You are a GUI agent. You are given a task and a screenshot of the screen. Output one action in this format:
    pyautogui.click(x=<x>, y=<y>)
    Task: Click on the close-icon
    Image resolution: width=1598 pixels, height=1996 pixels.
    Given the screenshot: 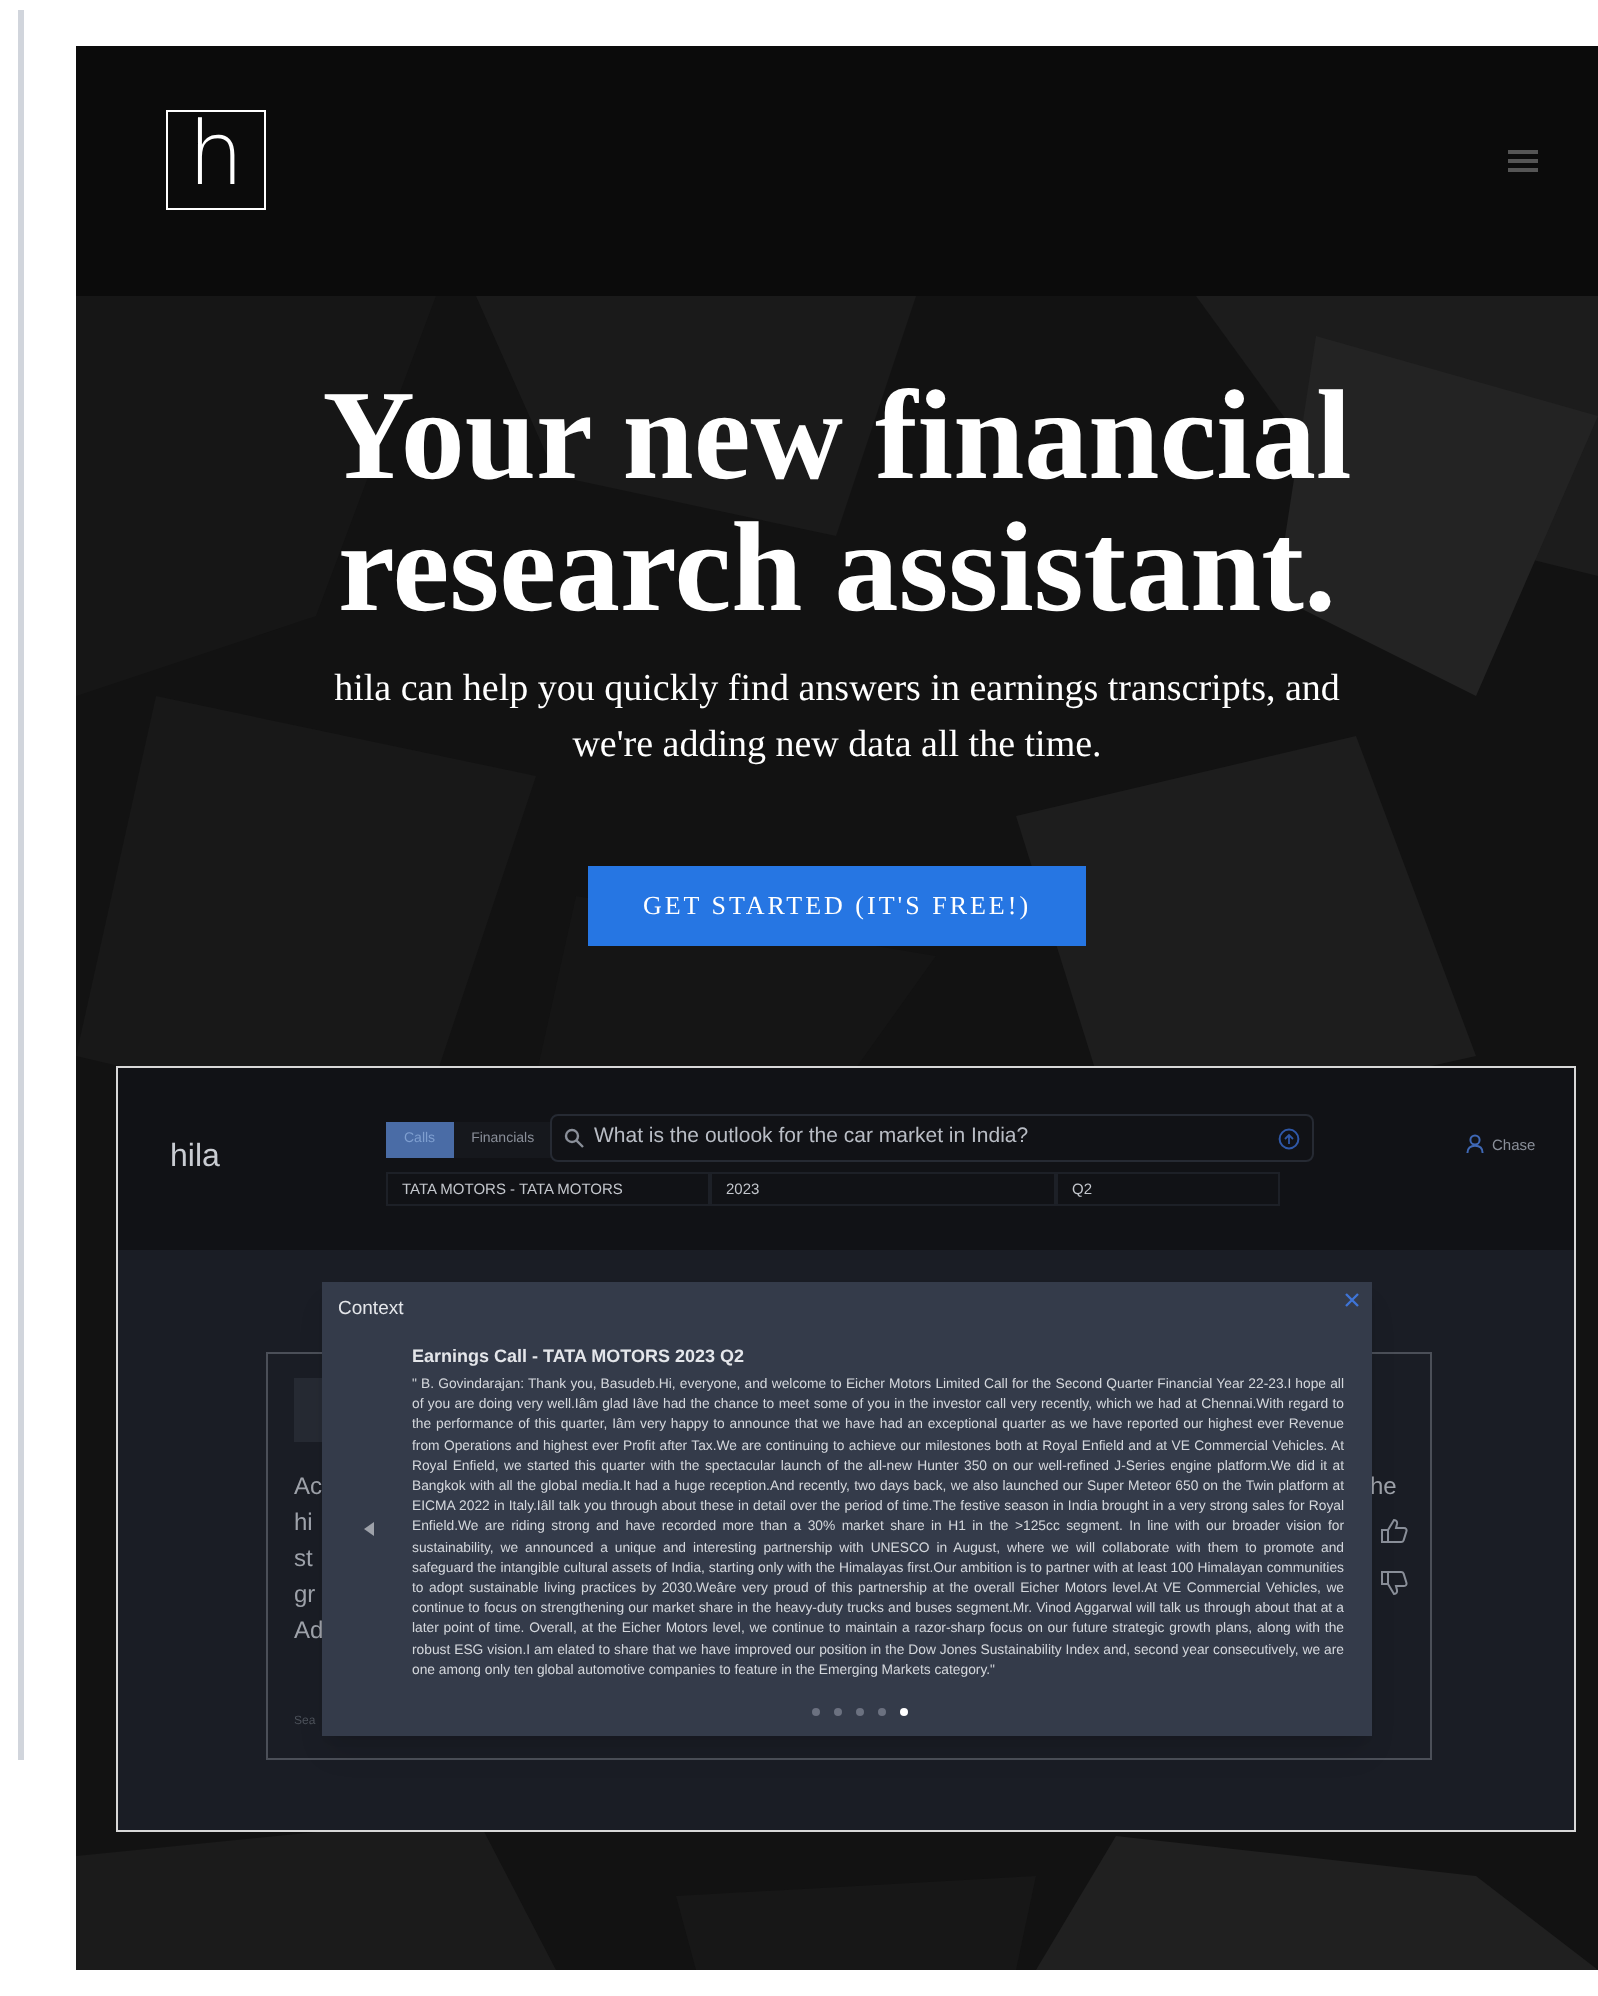 What is the action you would take?
    pyautogui.click(x=1352, y=1300)
    